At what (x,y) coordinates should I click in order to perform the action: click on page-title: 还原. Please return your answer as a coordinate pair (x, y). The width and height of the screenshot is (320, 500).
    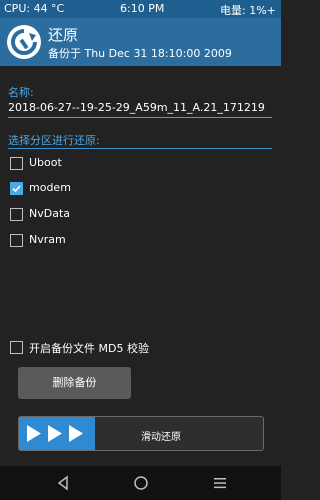
    Looking at the image, I should click on (63, 35).